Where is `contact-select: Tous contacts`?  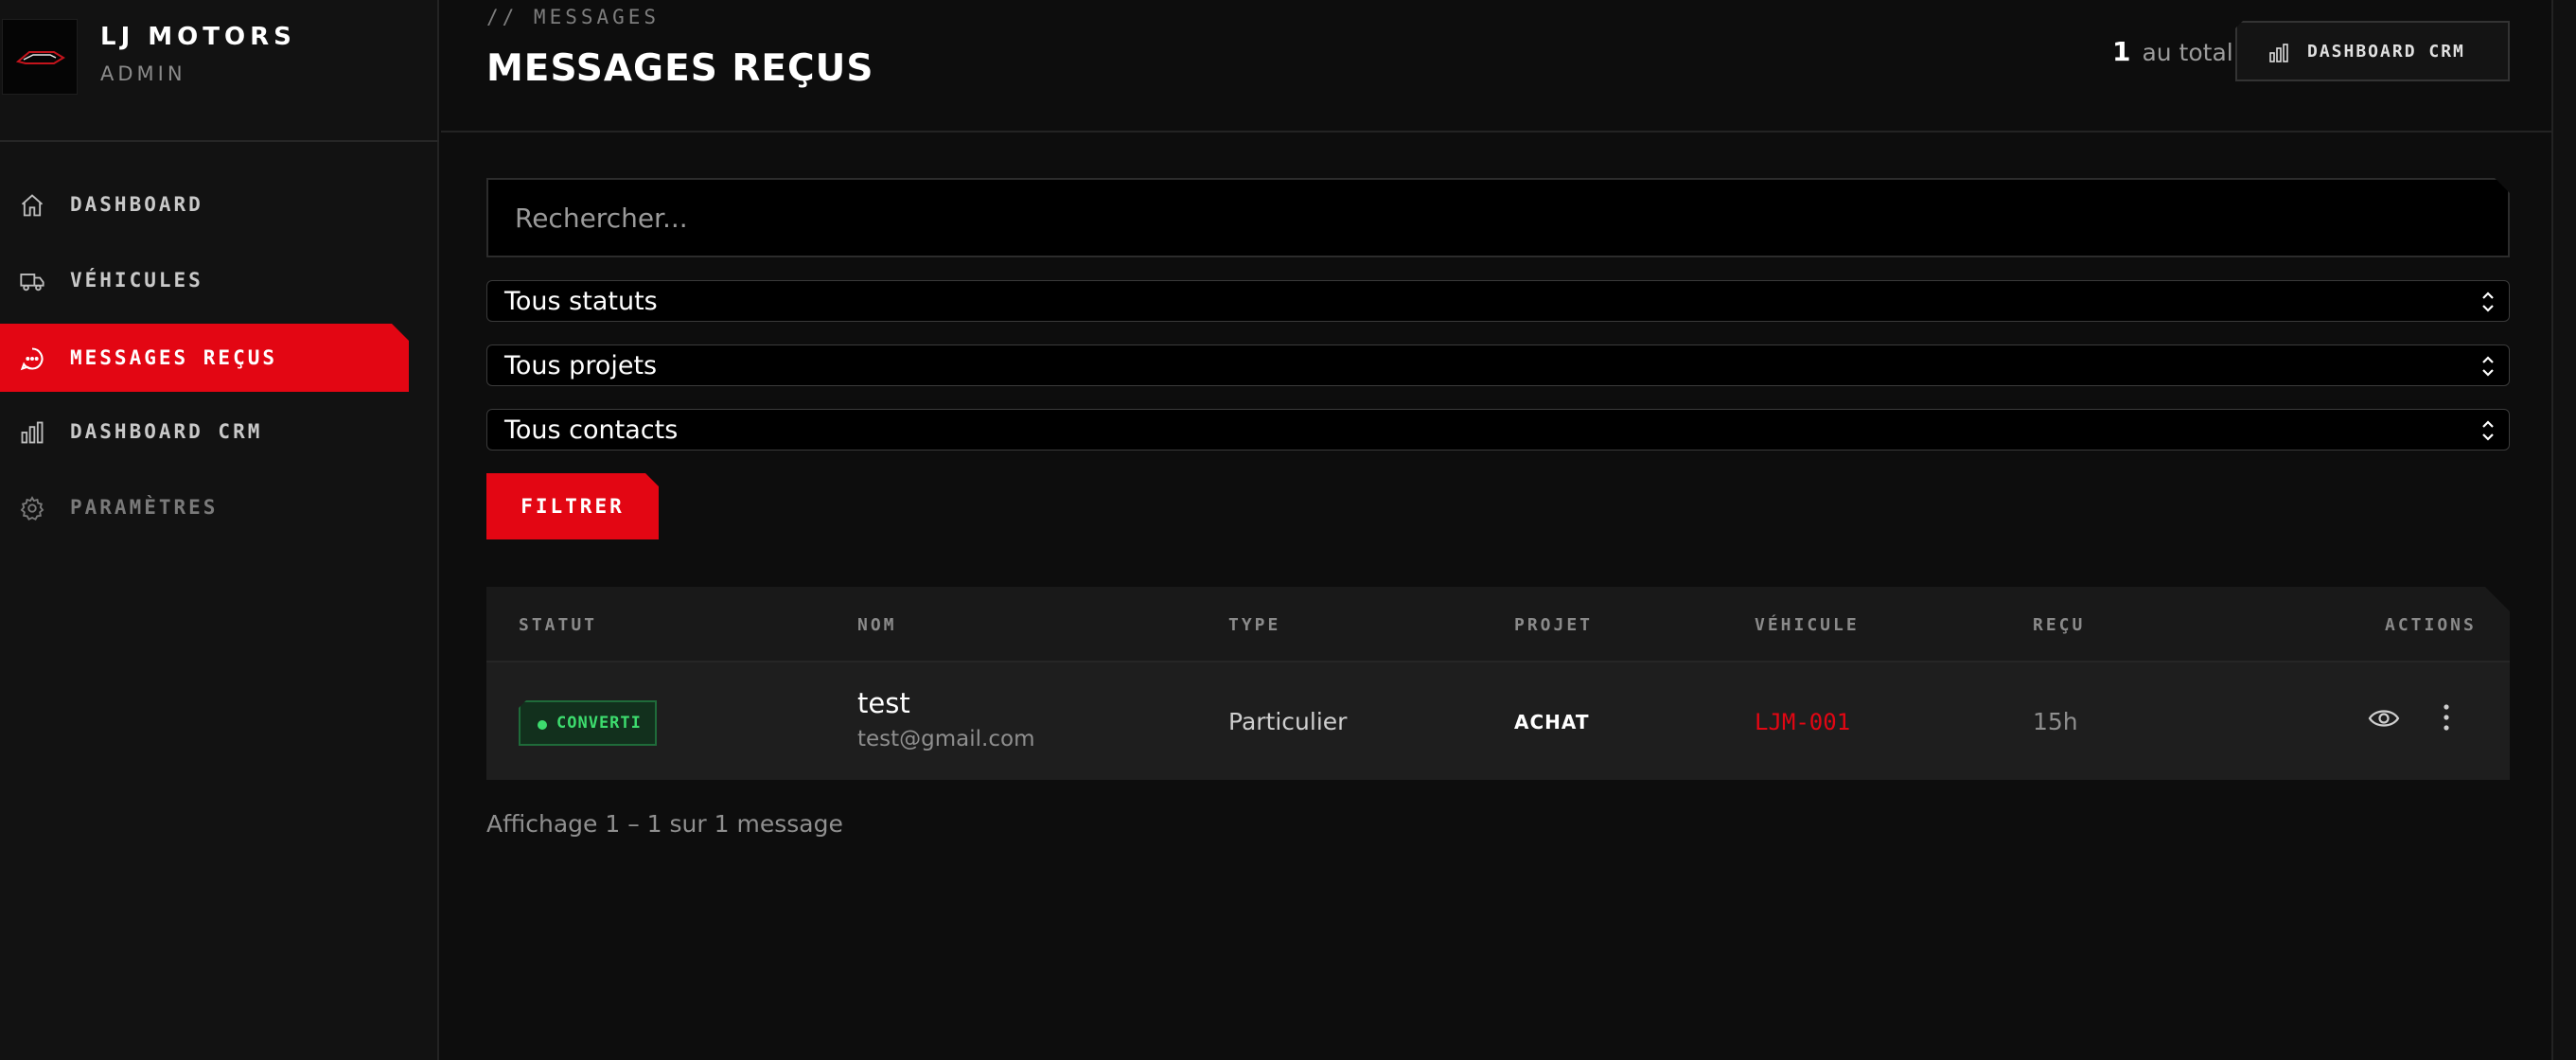 contact-select: Tous contacts is located at coordinates (1498, 429).